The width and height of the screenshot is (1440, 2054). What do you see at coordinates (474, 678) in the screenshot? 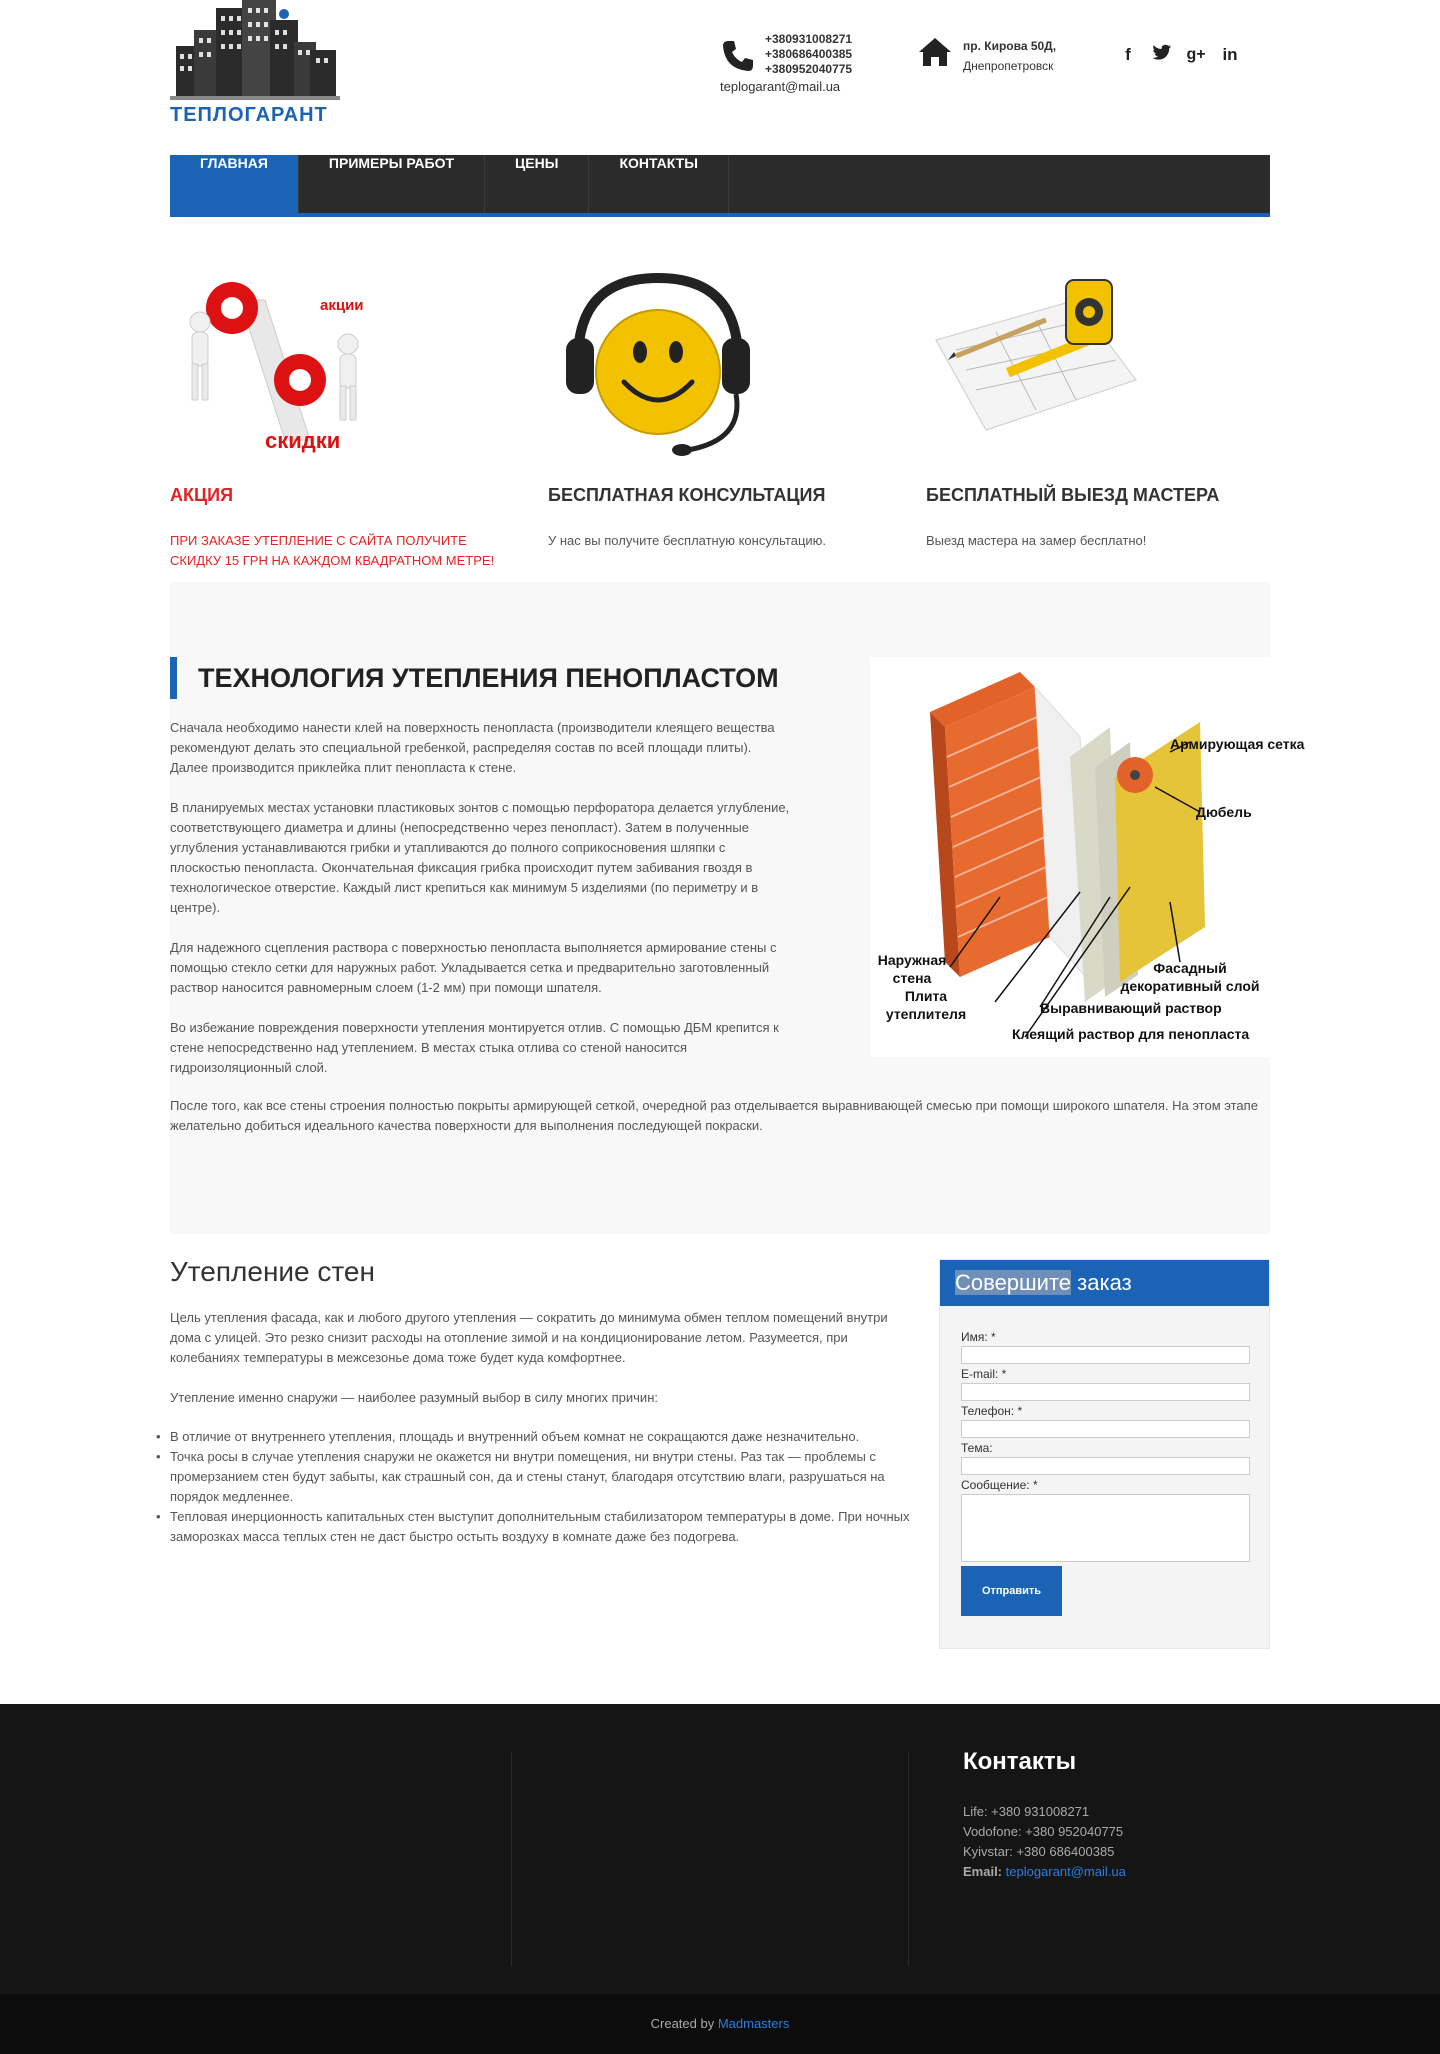
I see `tech-title: ТЕХНОЛОГИЯ УТЕПЛЕНИЯ ПЕНОПЛАСТОМ` at bounding box center [474, 678].